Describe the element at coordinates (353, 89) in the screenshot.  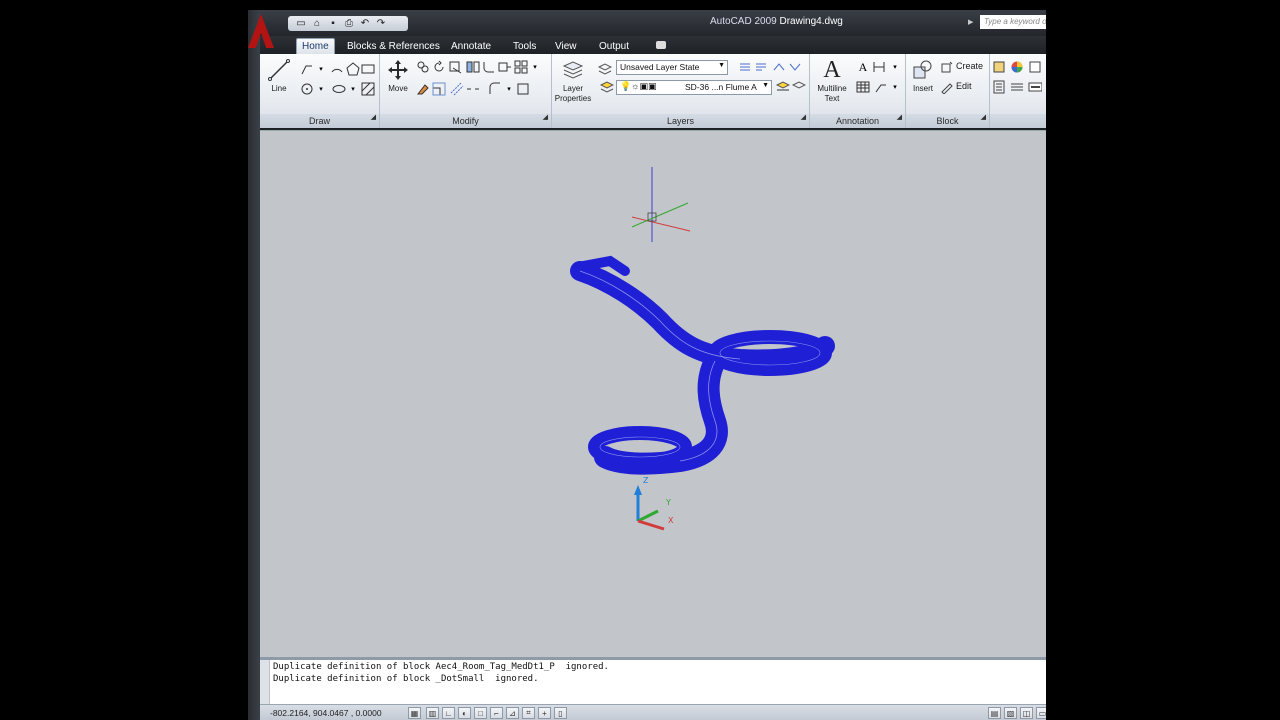
I see `ellipse-dropdown-icon: ▾` at that location.